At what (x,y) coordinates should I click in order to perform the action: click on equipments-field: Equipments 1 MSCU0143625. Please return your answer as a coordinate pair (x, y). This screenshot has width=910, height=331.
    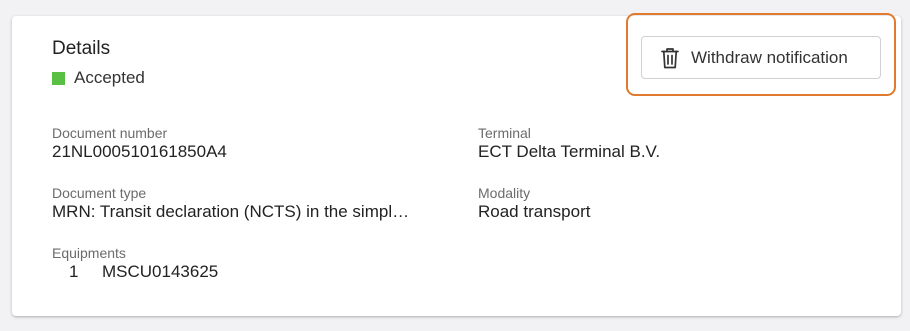
    Looking at the image, I should click on (135, 263).